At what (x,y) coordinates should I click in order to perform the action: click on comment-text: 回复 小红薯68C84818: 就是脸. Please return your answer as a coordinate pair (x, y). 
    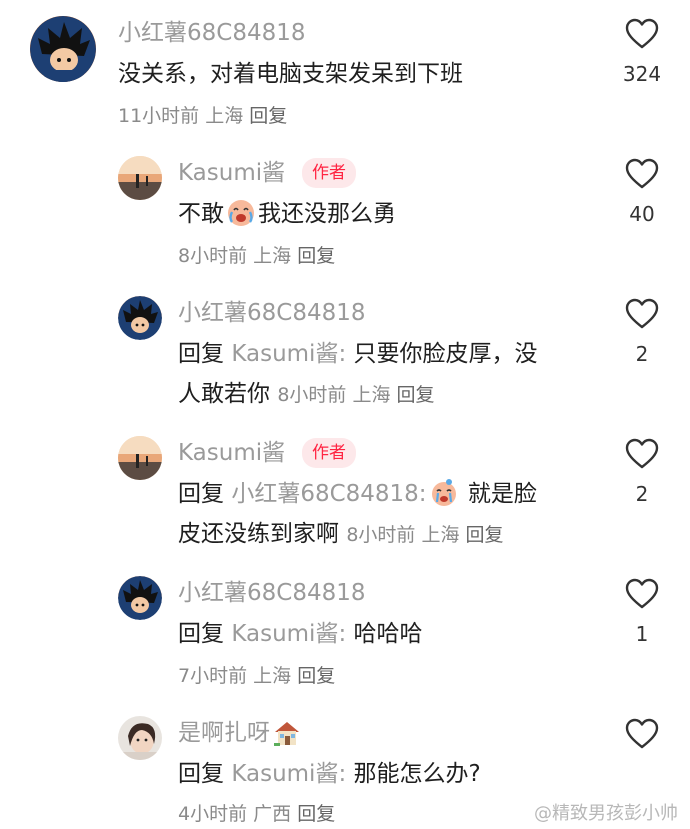
    Looking at the image, I should click on (357, 494).